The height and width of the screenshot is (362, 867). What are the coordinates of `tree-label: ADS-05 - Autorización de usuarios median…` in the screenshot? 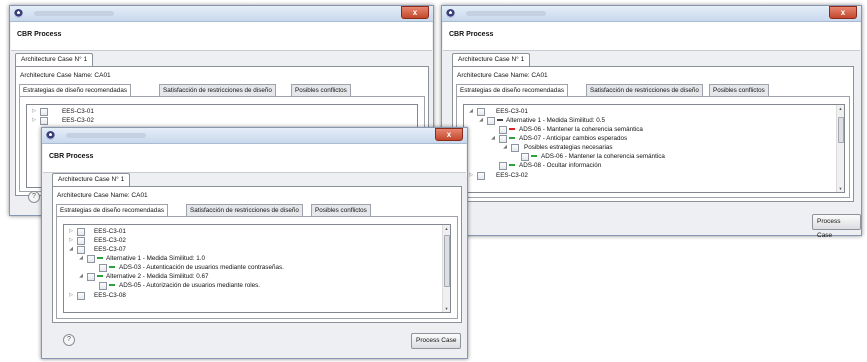 It's located at (190, 285).